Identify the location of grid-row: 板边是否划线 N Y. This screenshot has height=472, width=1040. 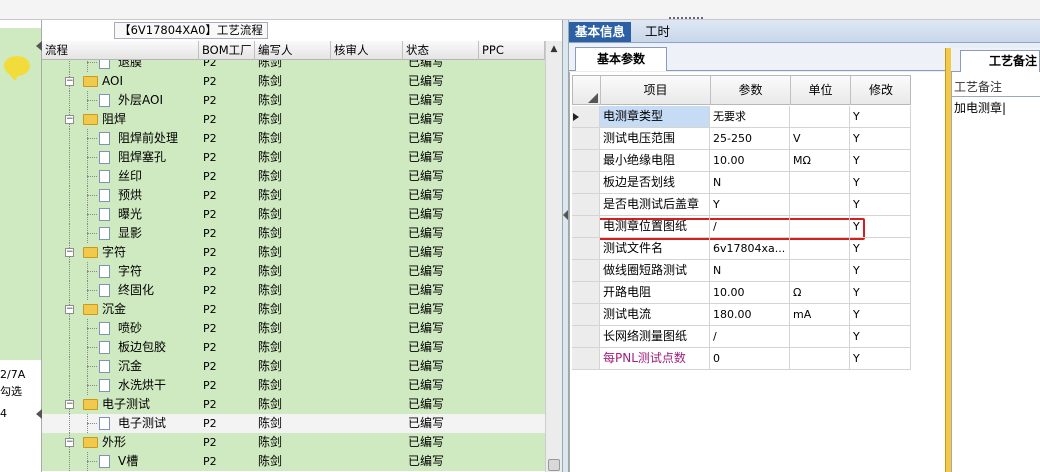
(741, 183).